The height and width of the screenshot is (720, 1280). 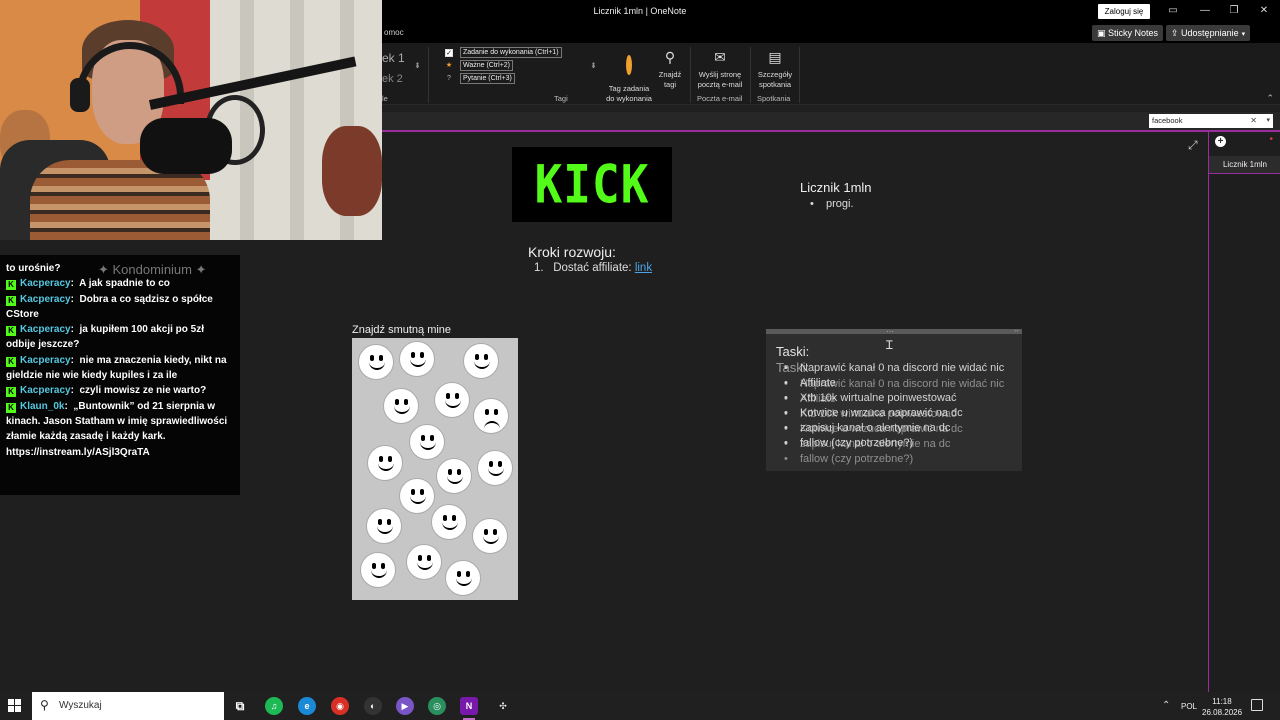 What do you see at coordinates (128, 706) in the screenshot?
I see `taskbar-search-input: ⚲ Wyszukaj` at bounding box center [128, 706].